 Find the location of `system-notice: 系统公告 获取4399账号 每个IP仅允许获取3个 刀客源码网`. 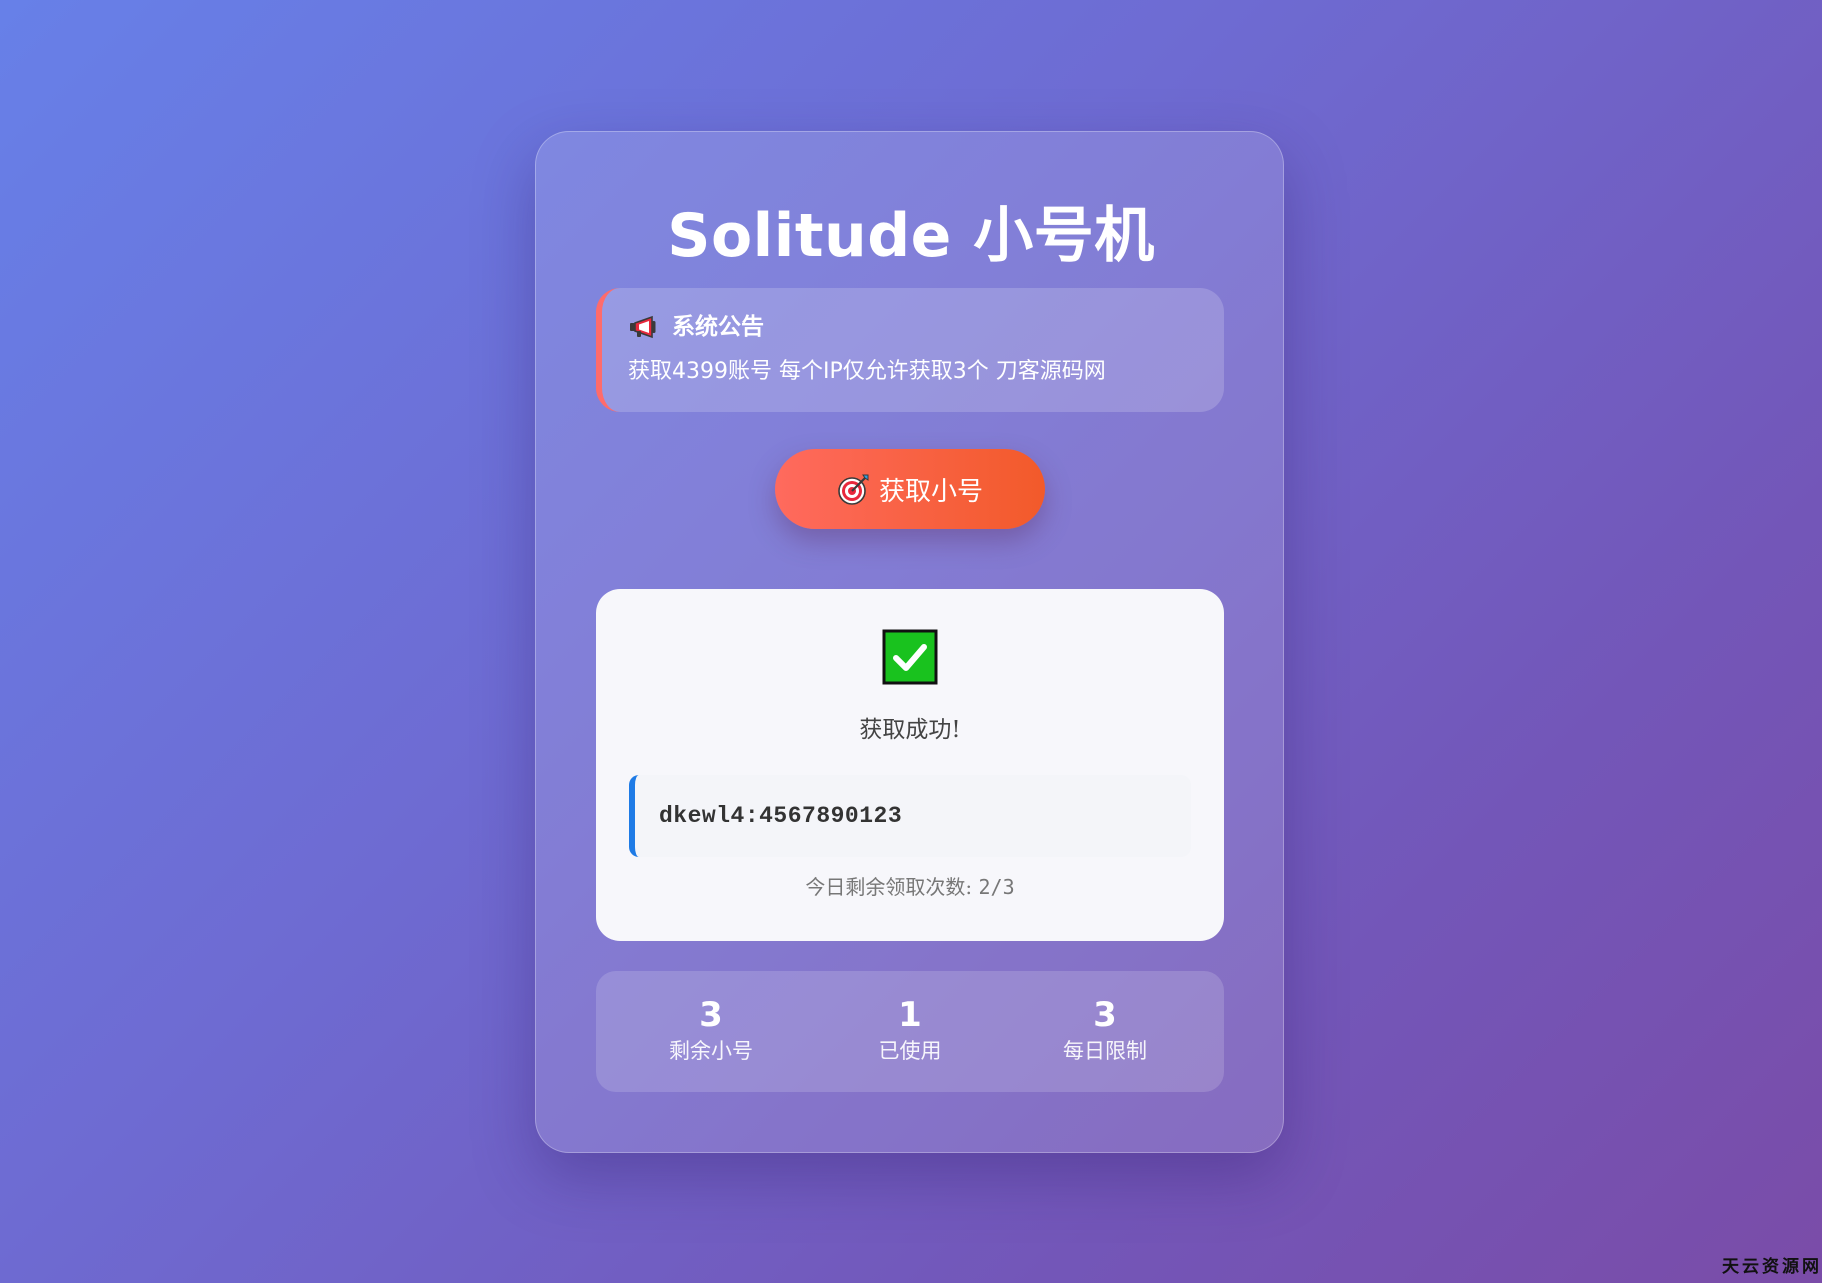

system-notice: 系统公告 获取4399账号 每个IP仅允许获取3个 刀客源码网 is located at coordinates (910, 350).